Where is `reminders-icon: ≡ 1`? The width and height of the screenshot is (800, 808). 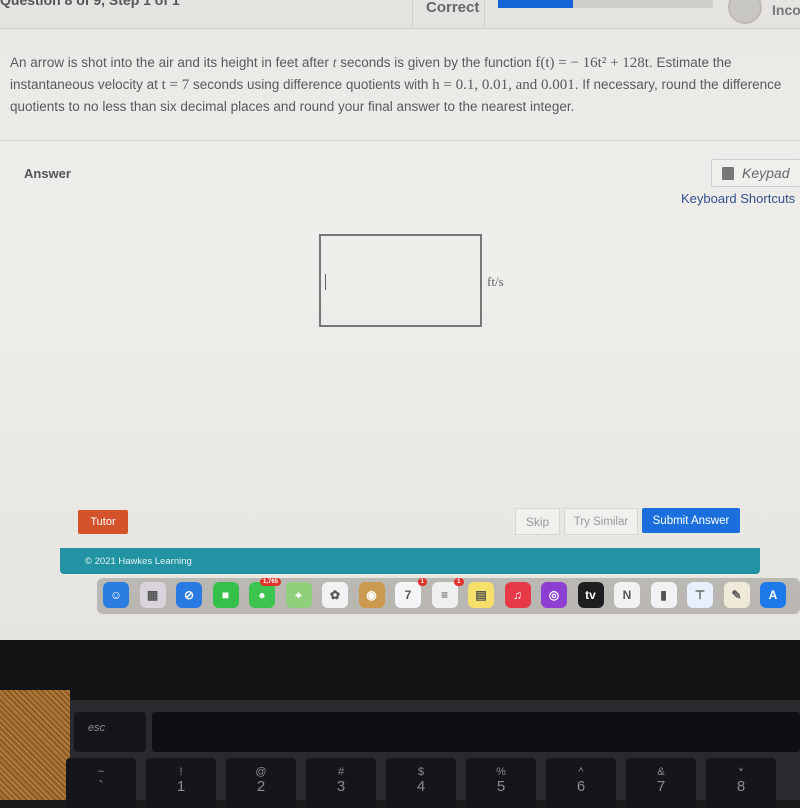
reminders-icon: ≡ 1 is located at coordinates (447, 593).